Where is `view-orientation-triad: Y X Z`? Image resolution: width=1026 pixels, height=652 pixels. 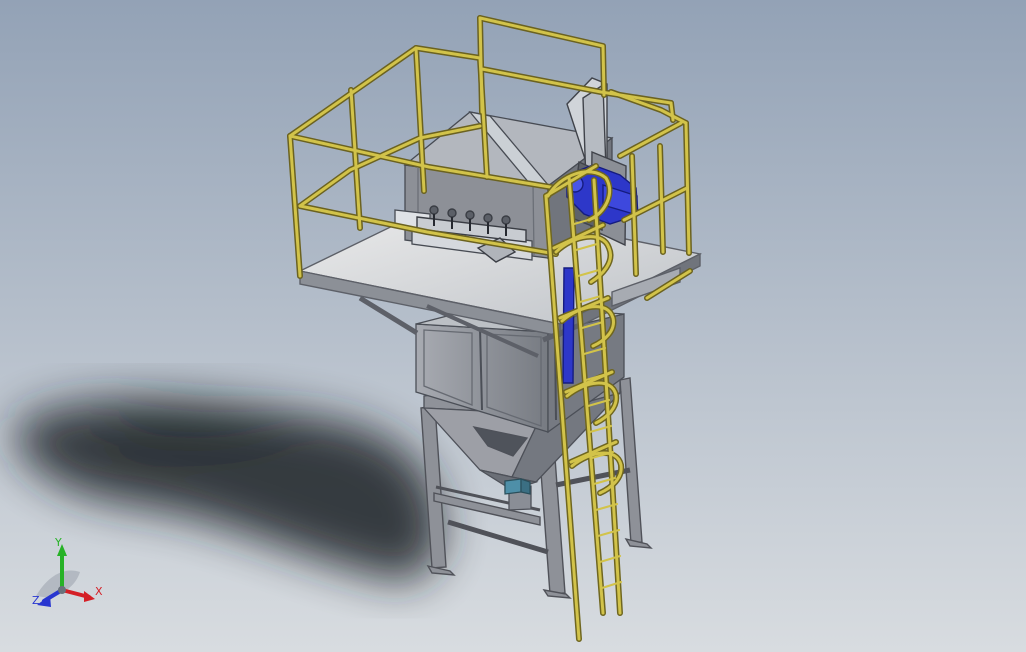
view-orientation-triad: Y X Z is located at coordinates (67, 574).